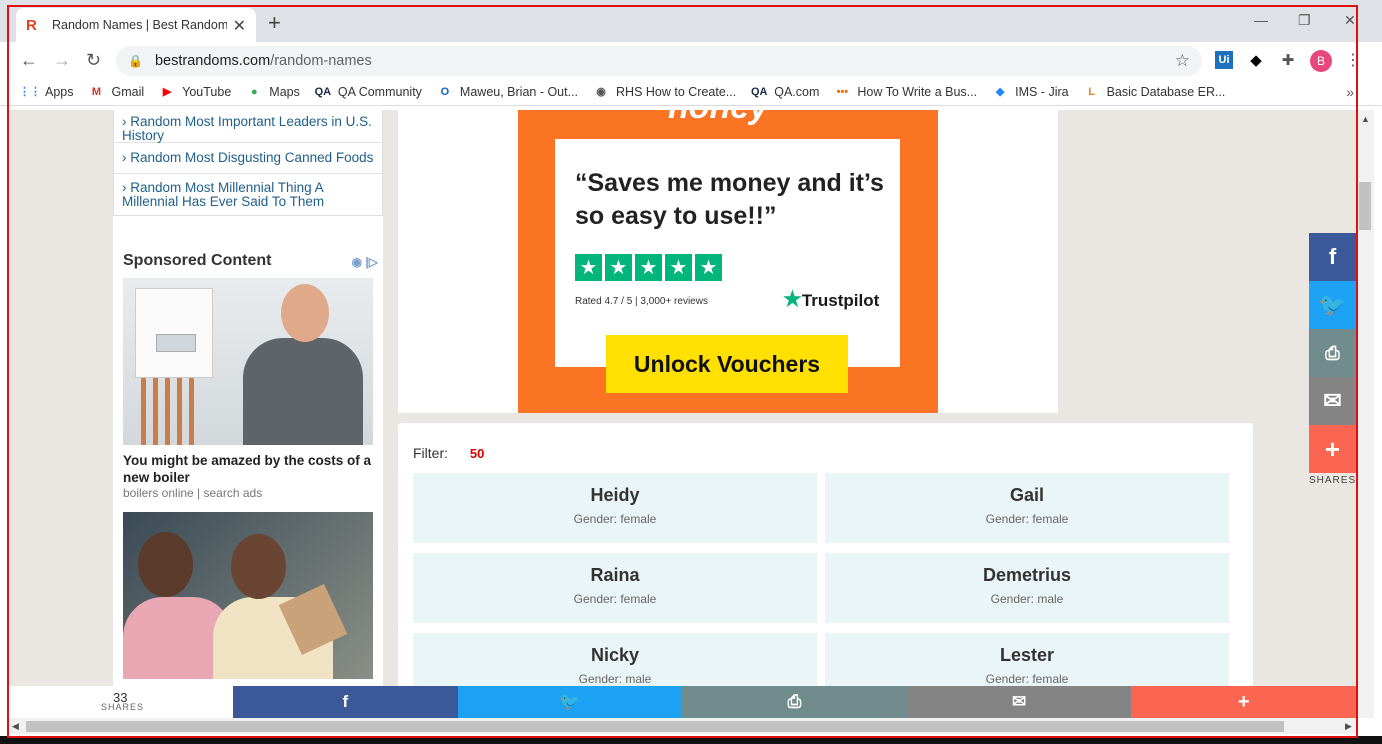  What do you see at coordinates (655, 726) in the screenshot?
I see `horizontal-scroll-thumb` at bounding box center [655, 726].